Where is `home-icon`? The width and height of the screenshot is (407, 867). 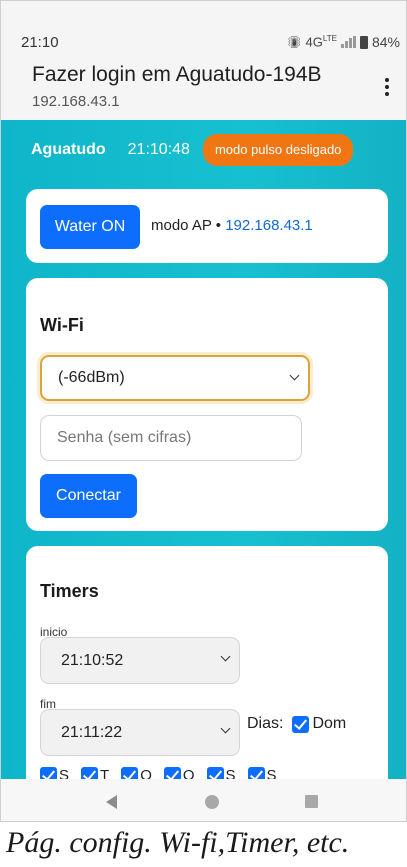
home-icon is located at coordinates (212, 802).